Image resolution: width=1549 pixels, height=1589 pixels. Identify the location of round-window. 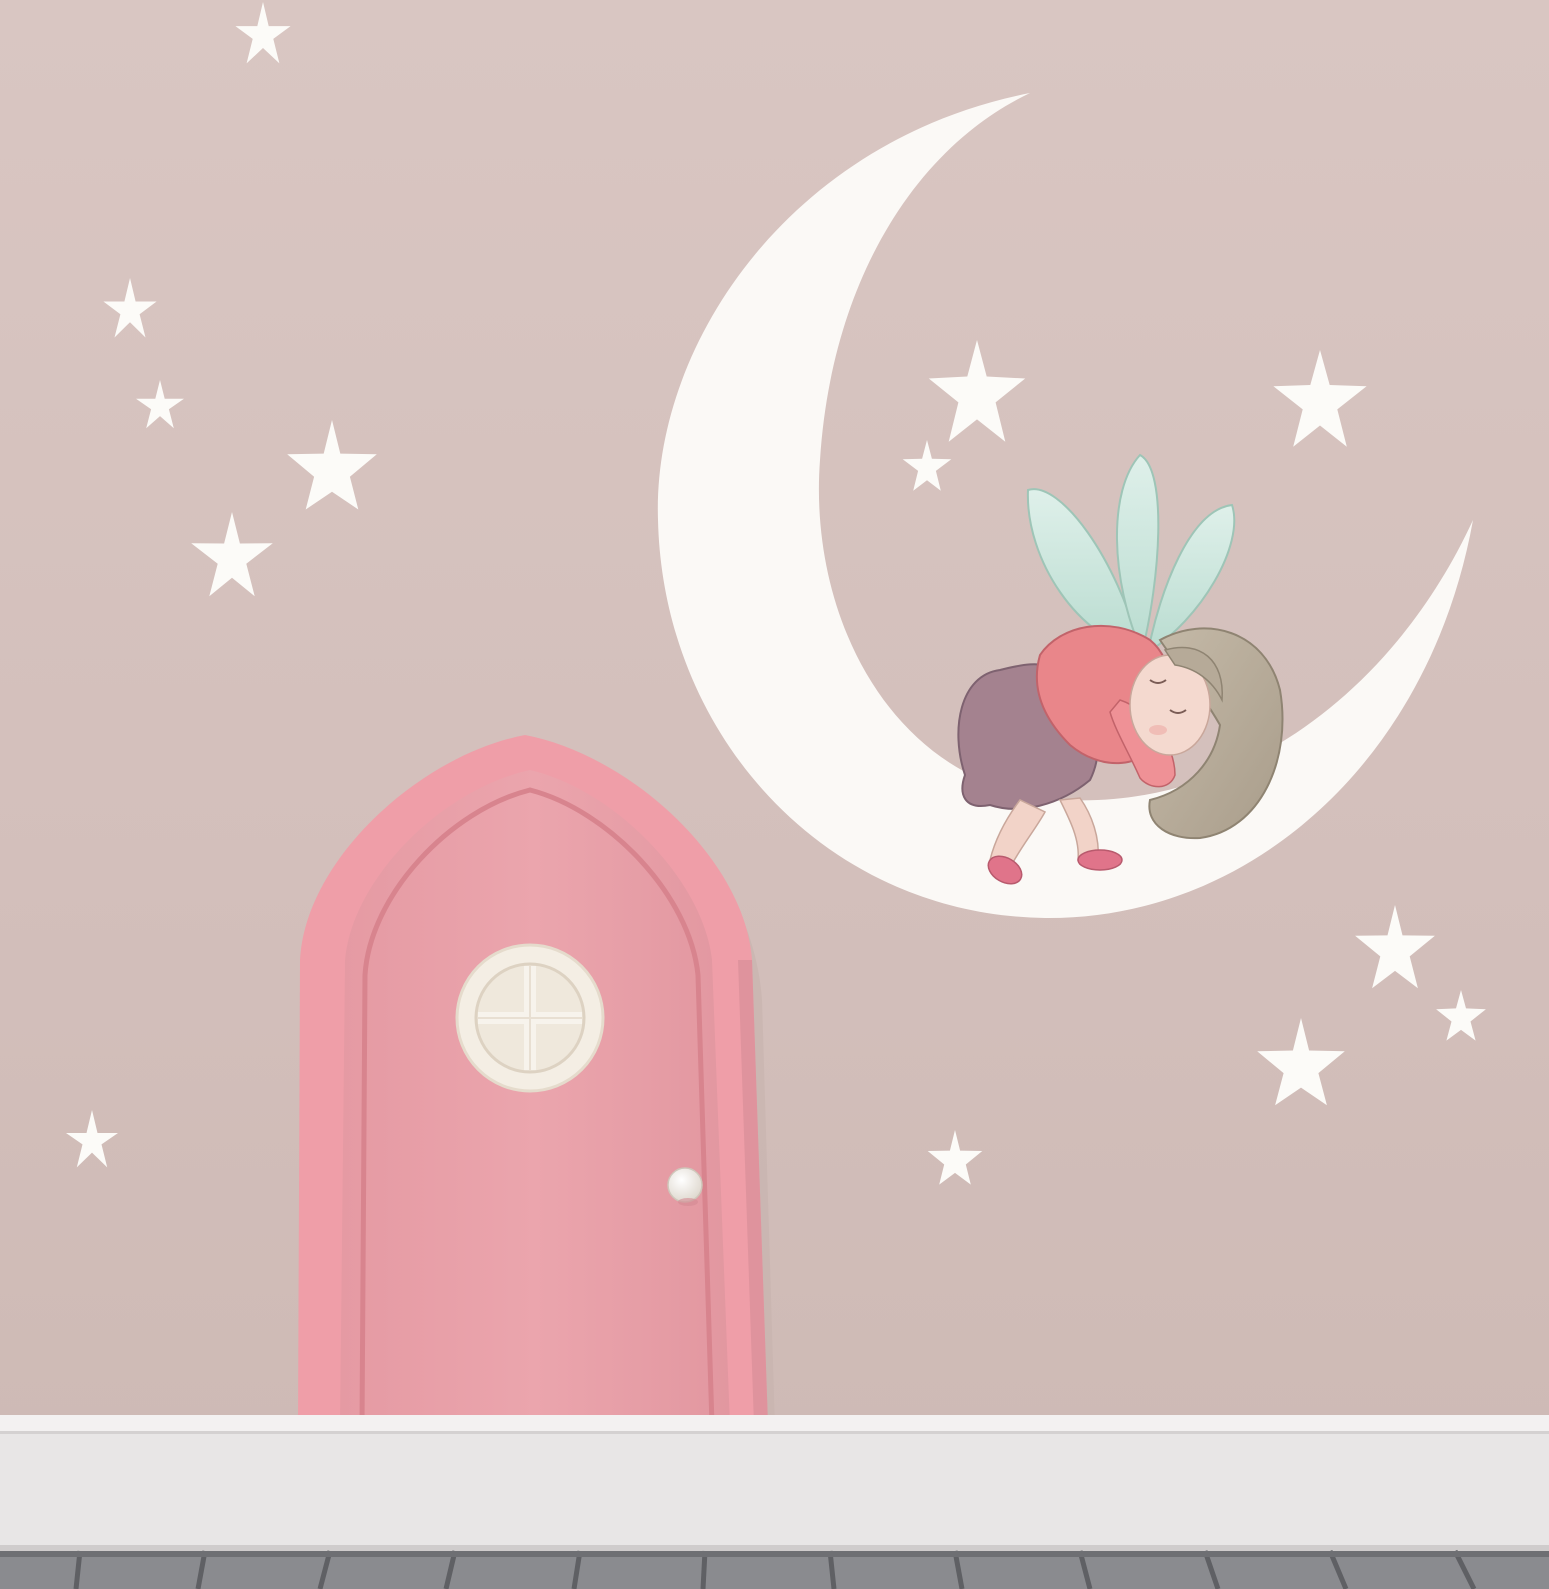
(530, 1018).